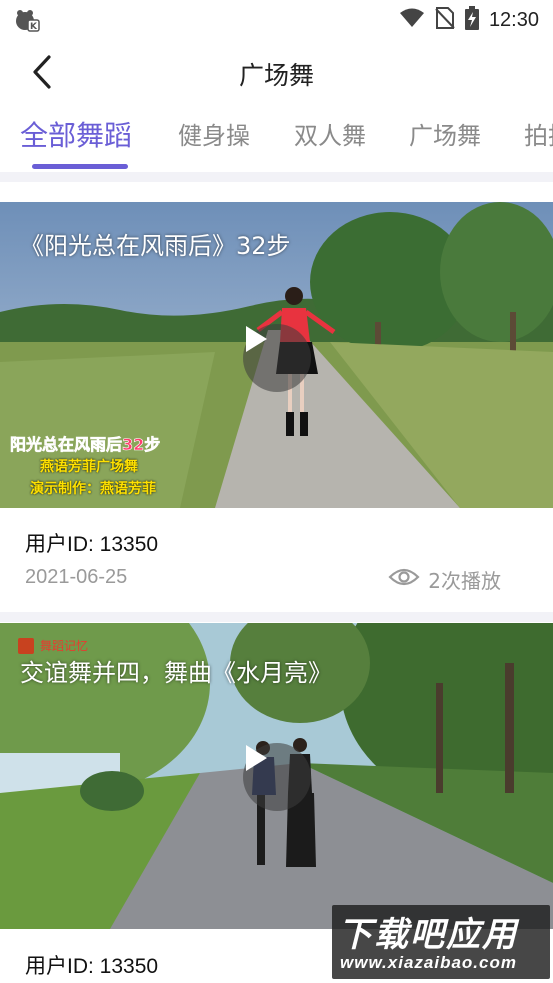 This screenshot has height=983, width=553. Describe the element at coordinates (155, 246) in the screenshot. I see `video-title: 《阳光总在风雨后》32步` at that location.